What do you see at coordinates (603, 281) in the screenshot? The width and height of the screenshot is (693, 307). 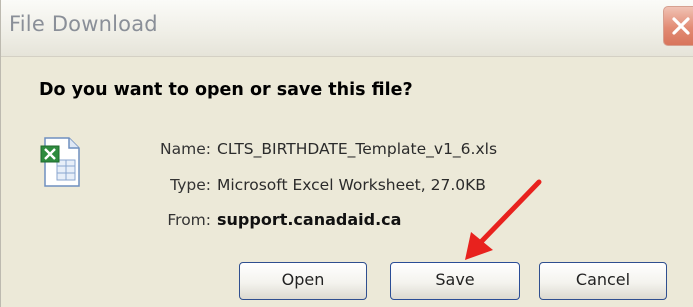 I see `cancel-button: Cancel` at bounding box center [603, 281].